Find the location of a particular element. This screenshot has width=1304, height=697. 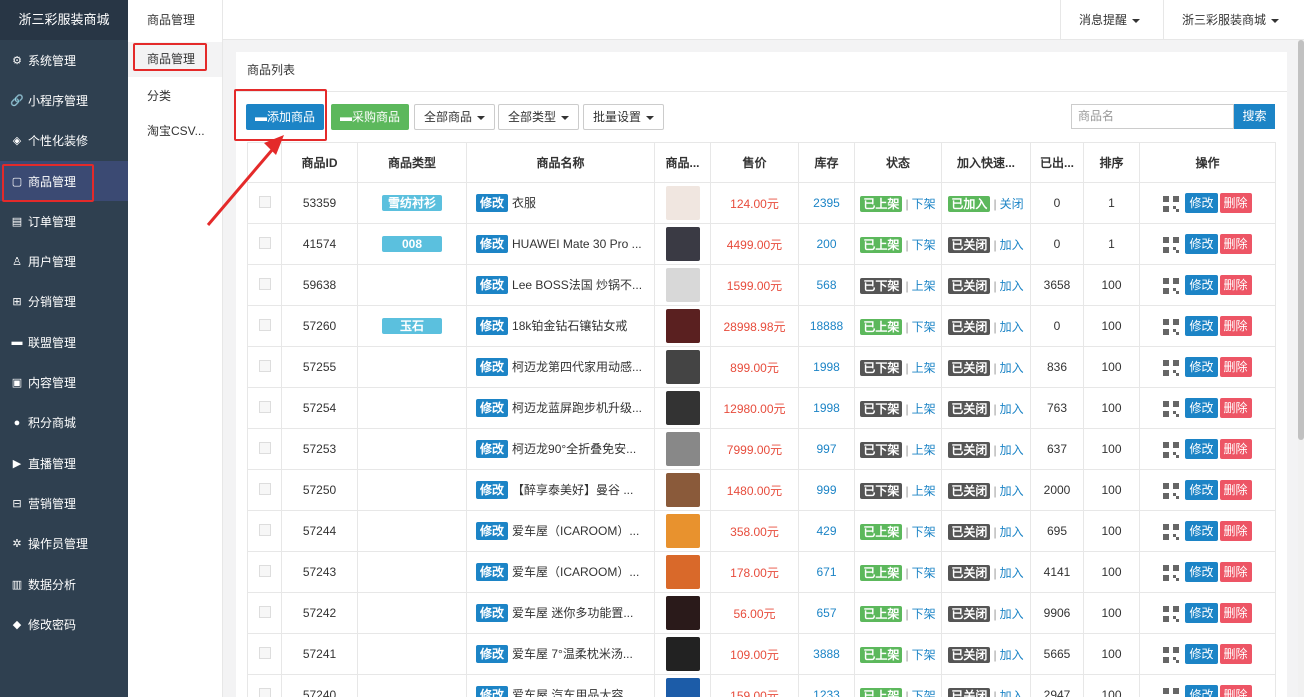

sidebar-item-4: ▤ 订单管理 is located at coordinates (64, 221).